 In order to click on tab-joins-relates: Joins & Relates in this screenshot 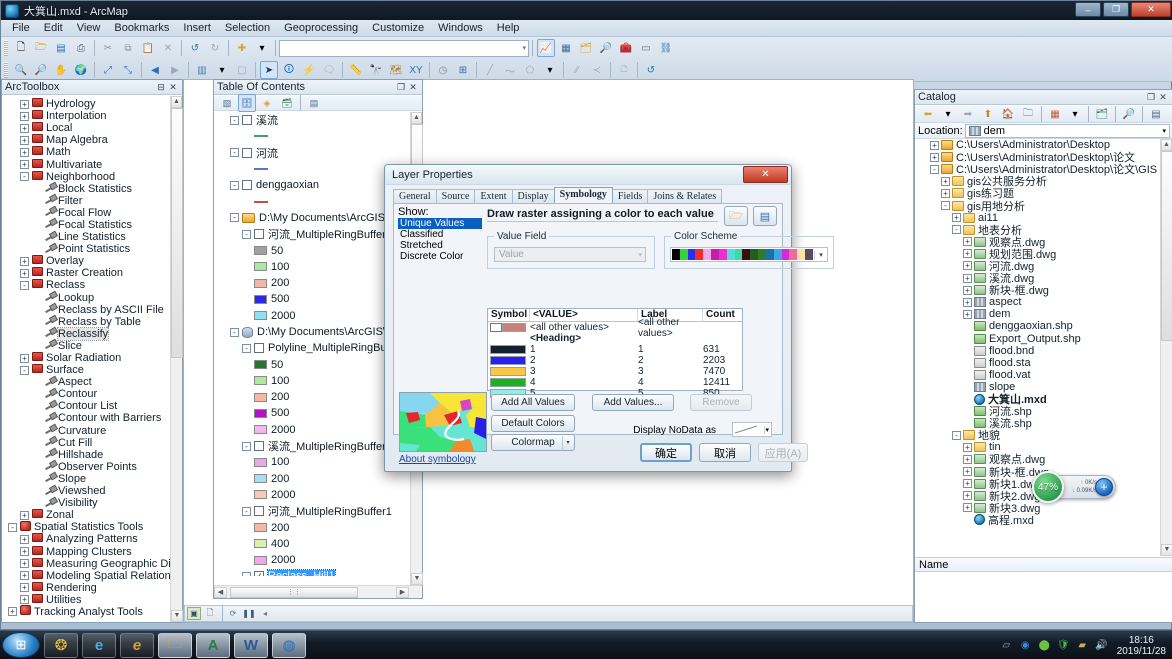, I will do `click(685, 196)`.